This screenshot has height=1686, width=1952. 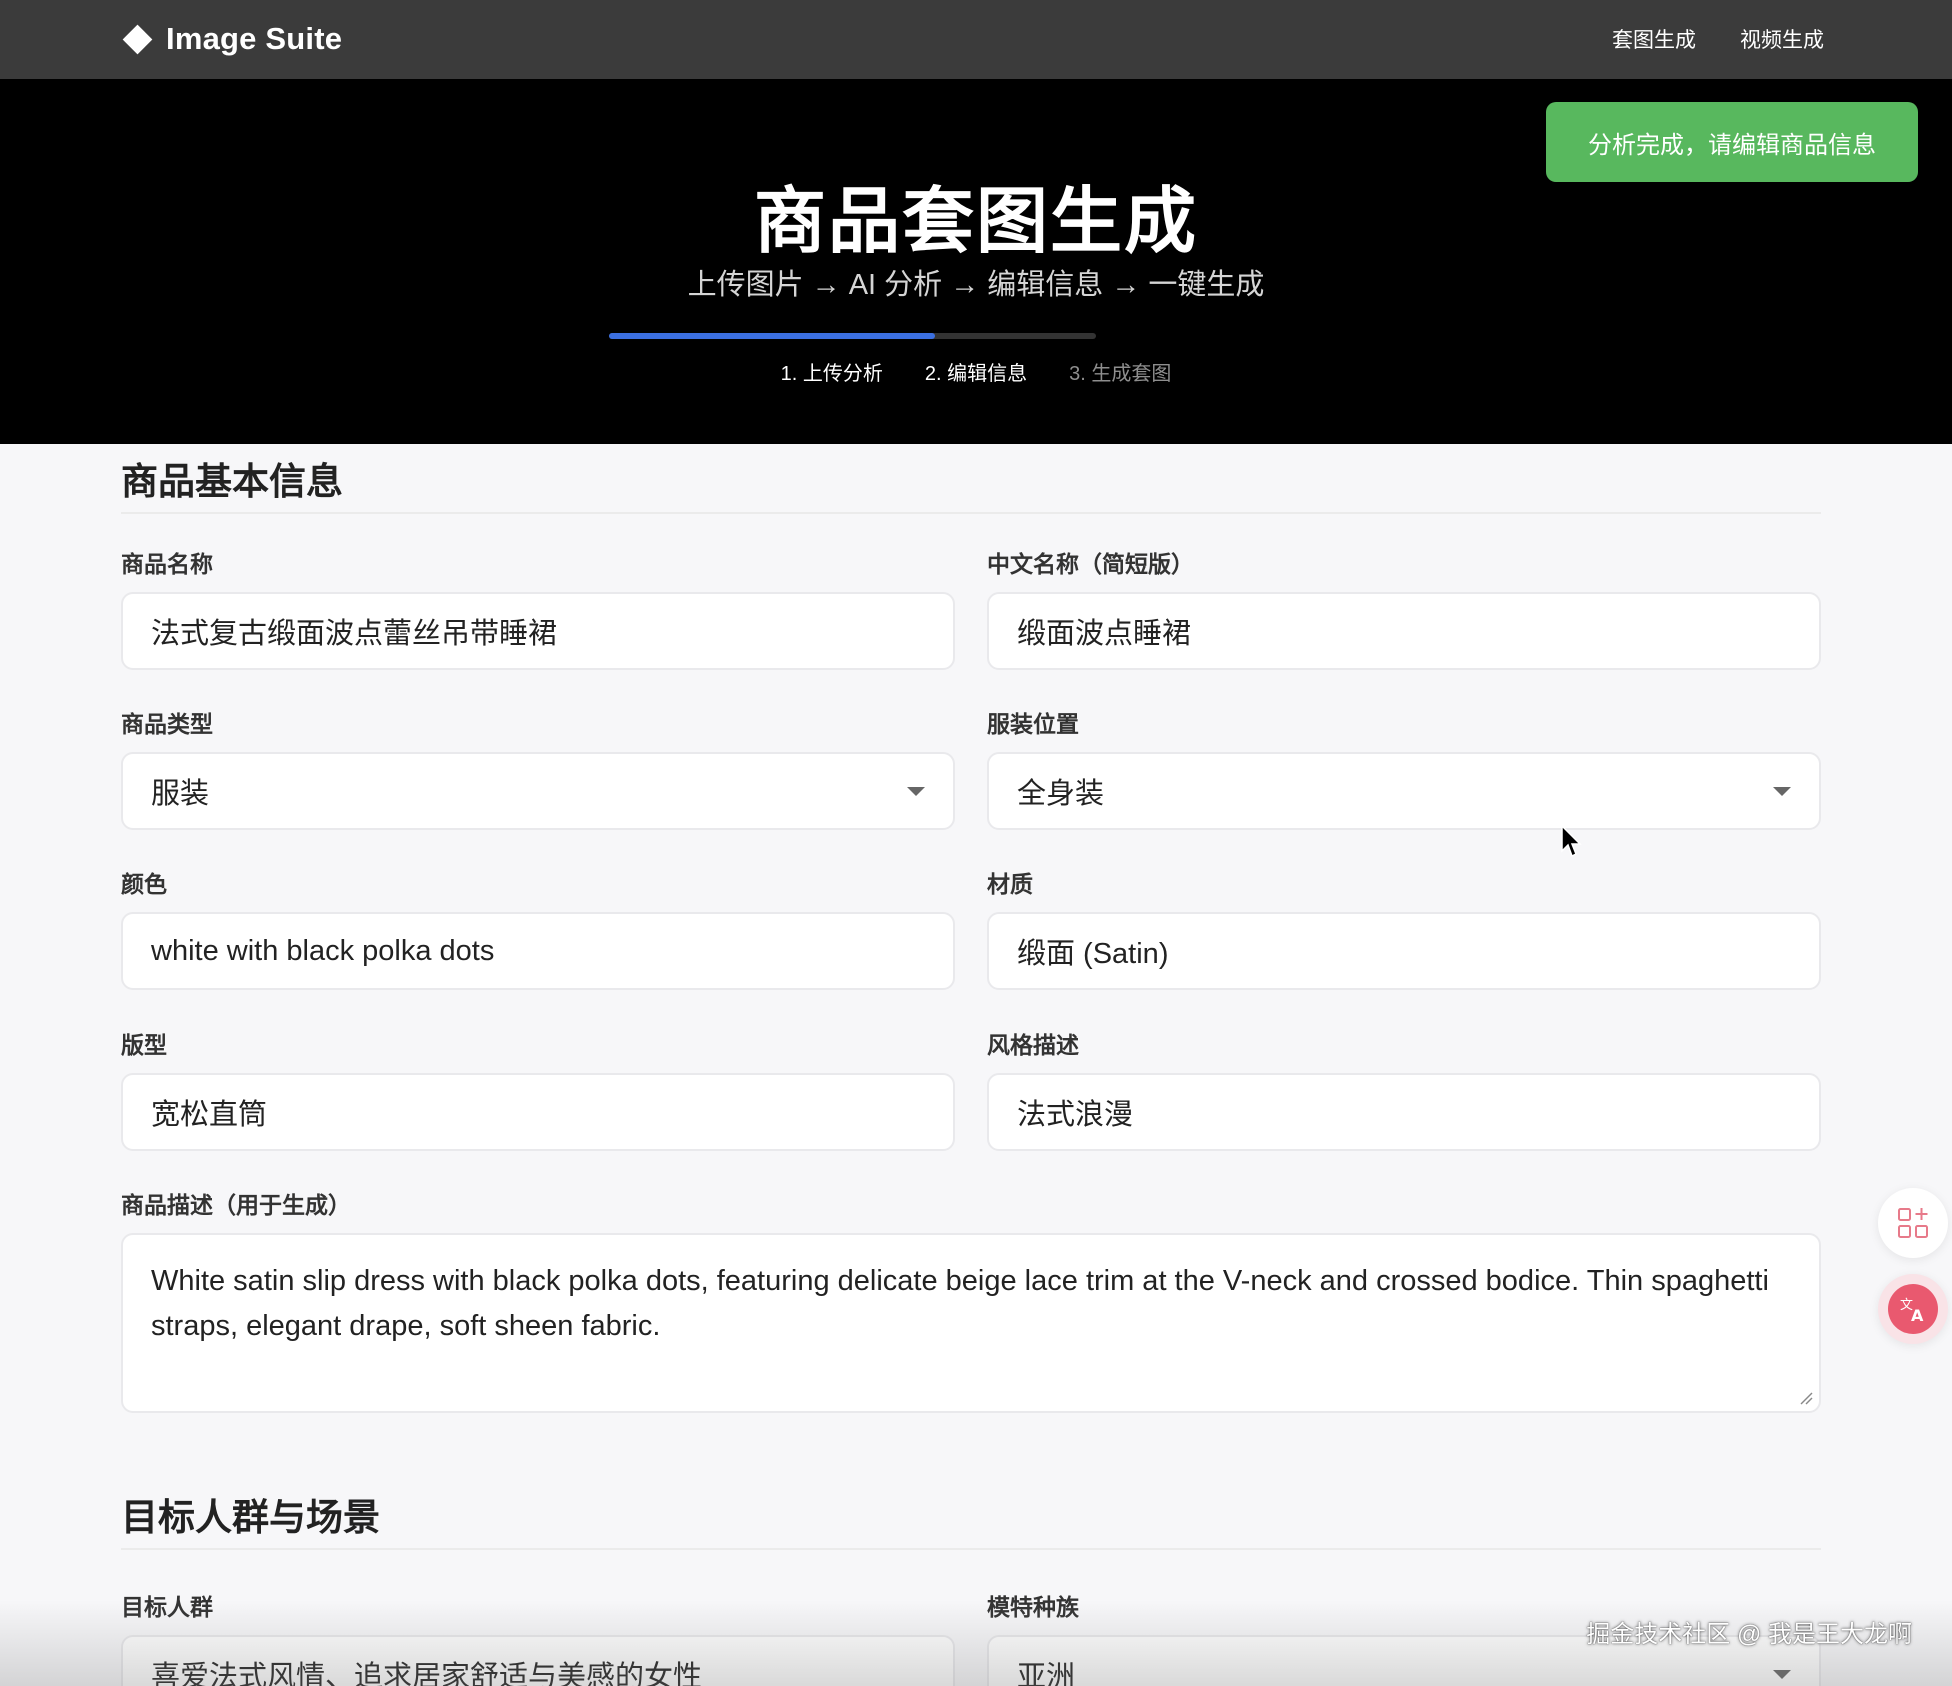 I want to click on product-type-select: 服装, so click(x=538, y=791).